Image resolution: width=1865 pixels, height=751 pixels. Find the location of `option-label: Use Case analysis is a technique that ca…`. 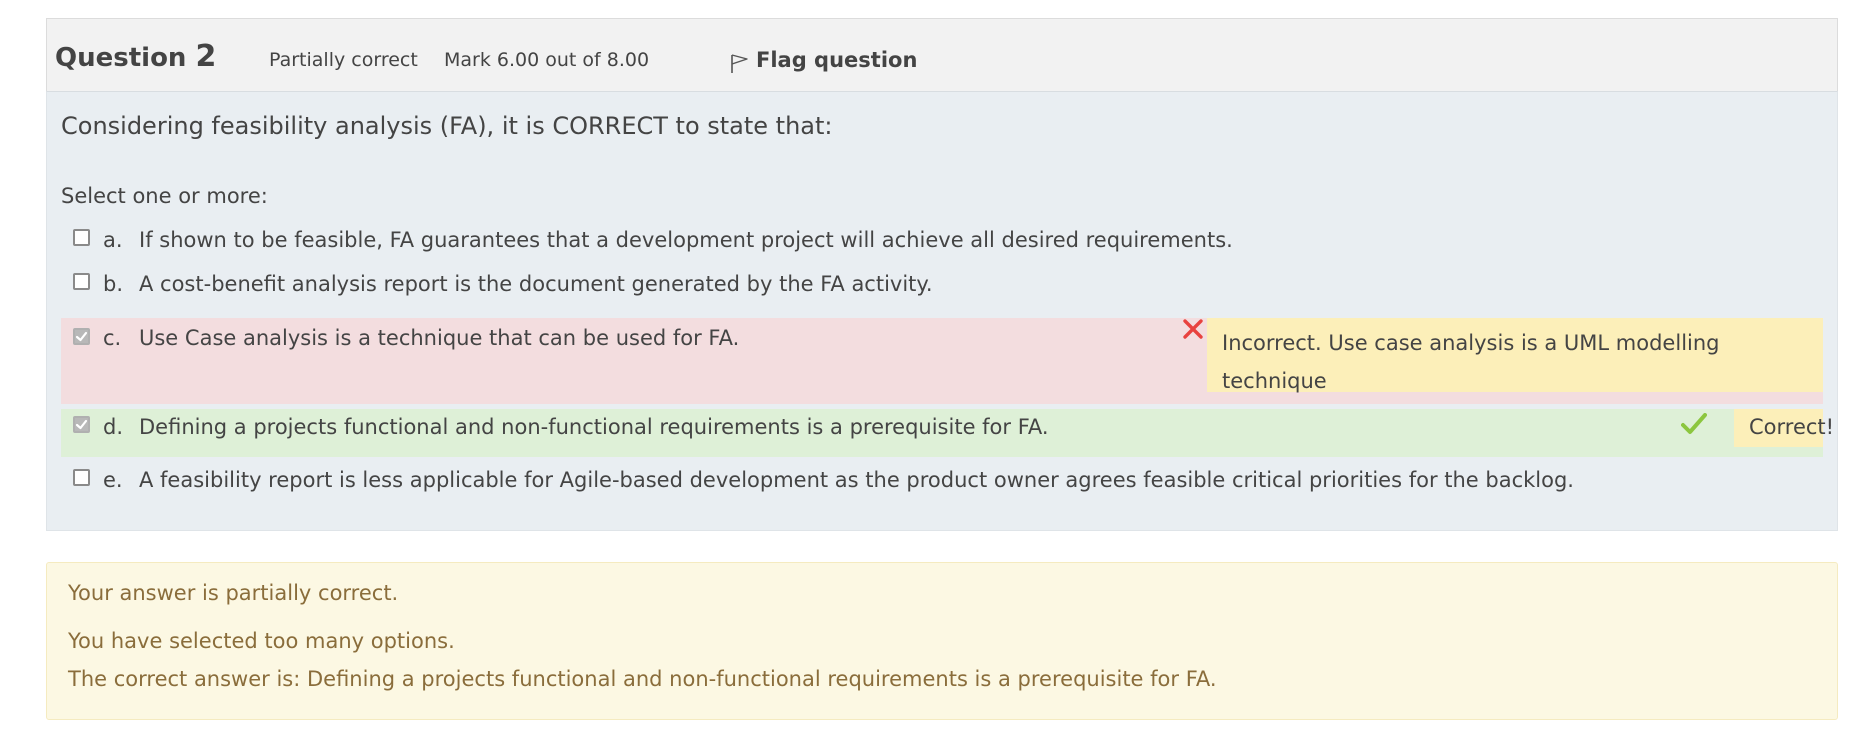

option-label: Use Case analysis is a technique that ca… is located at coordinates (439, 338).